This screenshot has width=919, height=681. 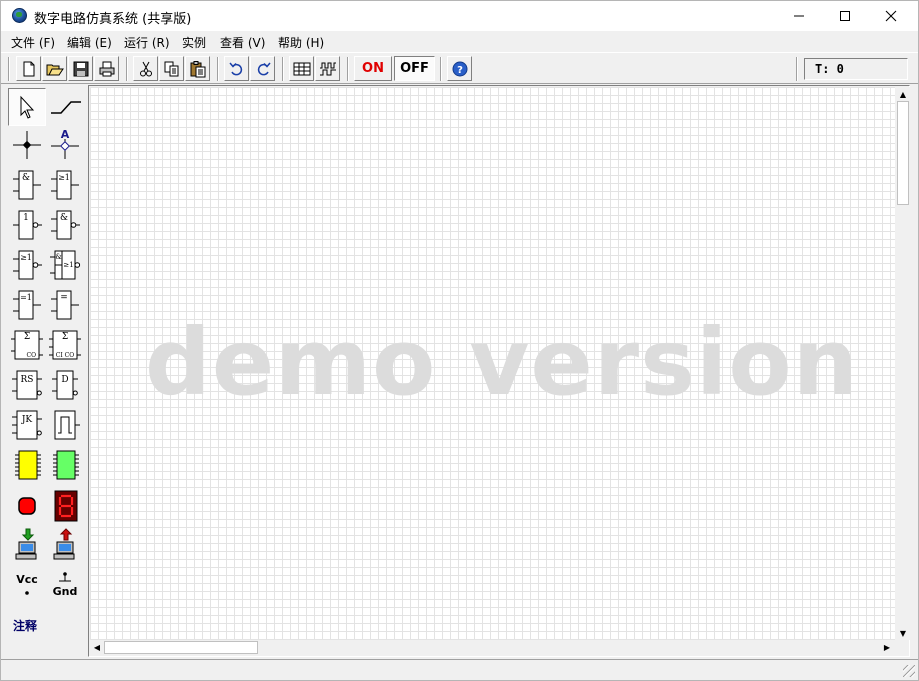 I want to click on menu-run: 运行 (R), so click(x=147, y=42).